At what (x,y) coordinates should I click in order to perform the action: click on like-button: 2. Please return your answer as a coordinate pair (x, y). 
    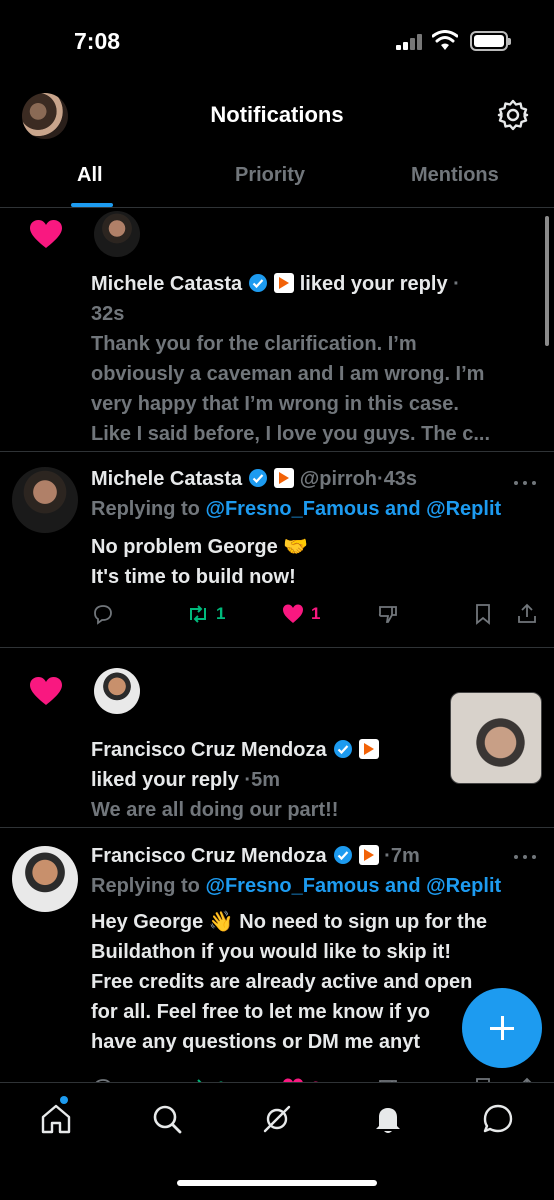
    Looking at the image, I should click on (300, 1078).